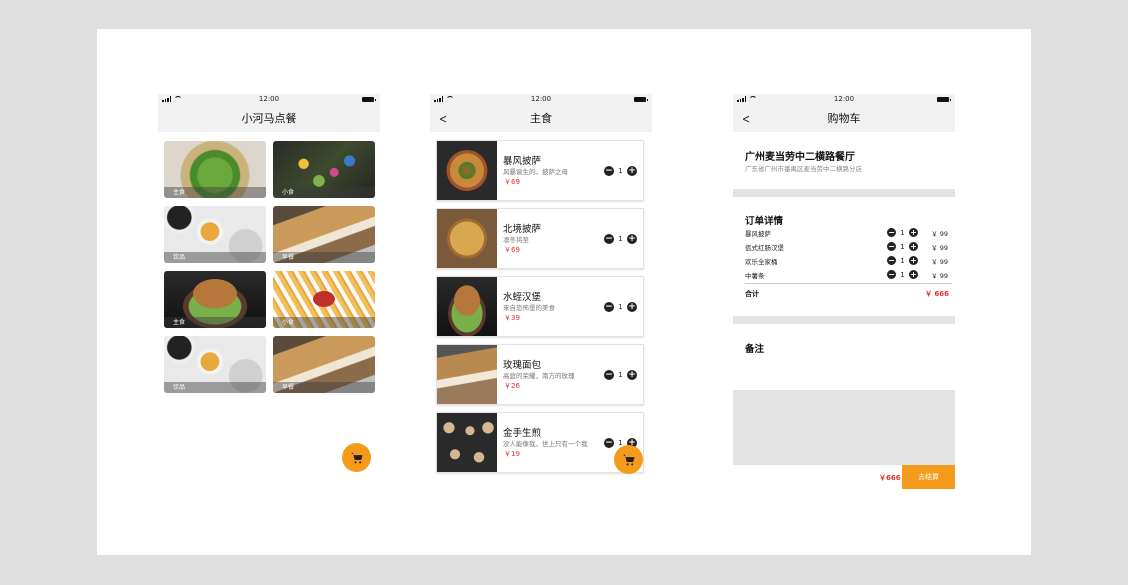  I want to click on dish-name: 暴风披萨, so click(522, 161).